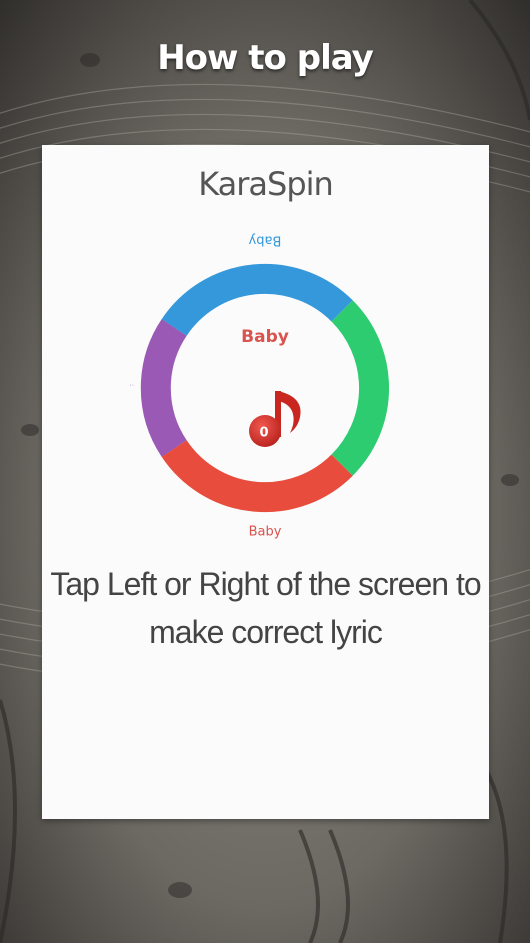 Image resolution: width=530 pixels, height=943 pixels. Describe the element at coordinates (265, 532) in the screenshot. I see `wheel-label-bottom: Baby` at that location.